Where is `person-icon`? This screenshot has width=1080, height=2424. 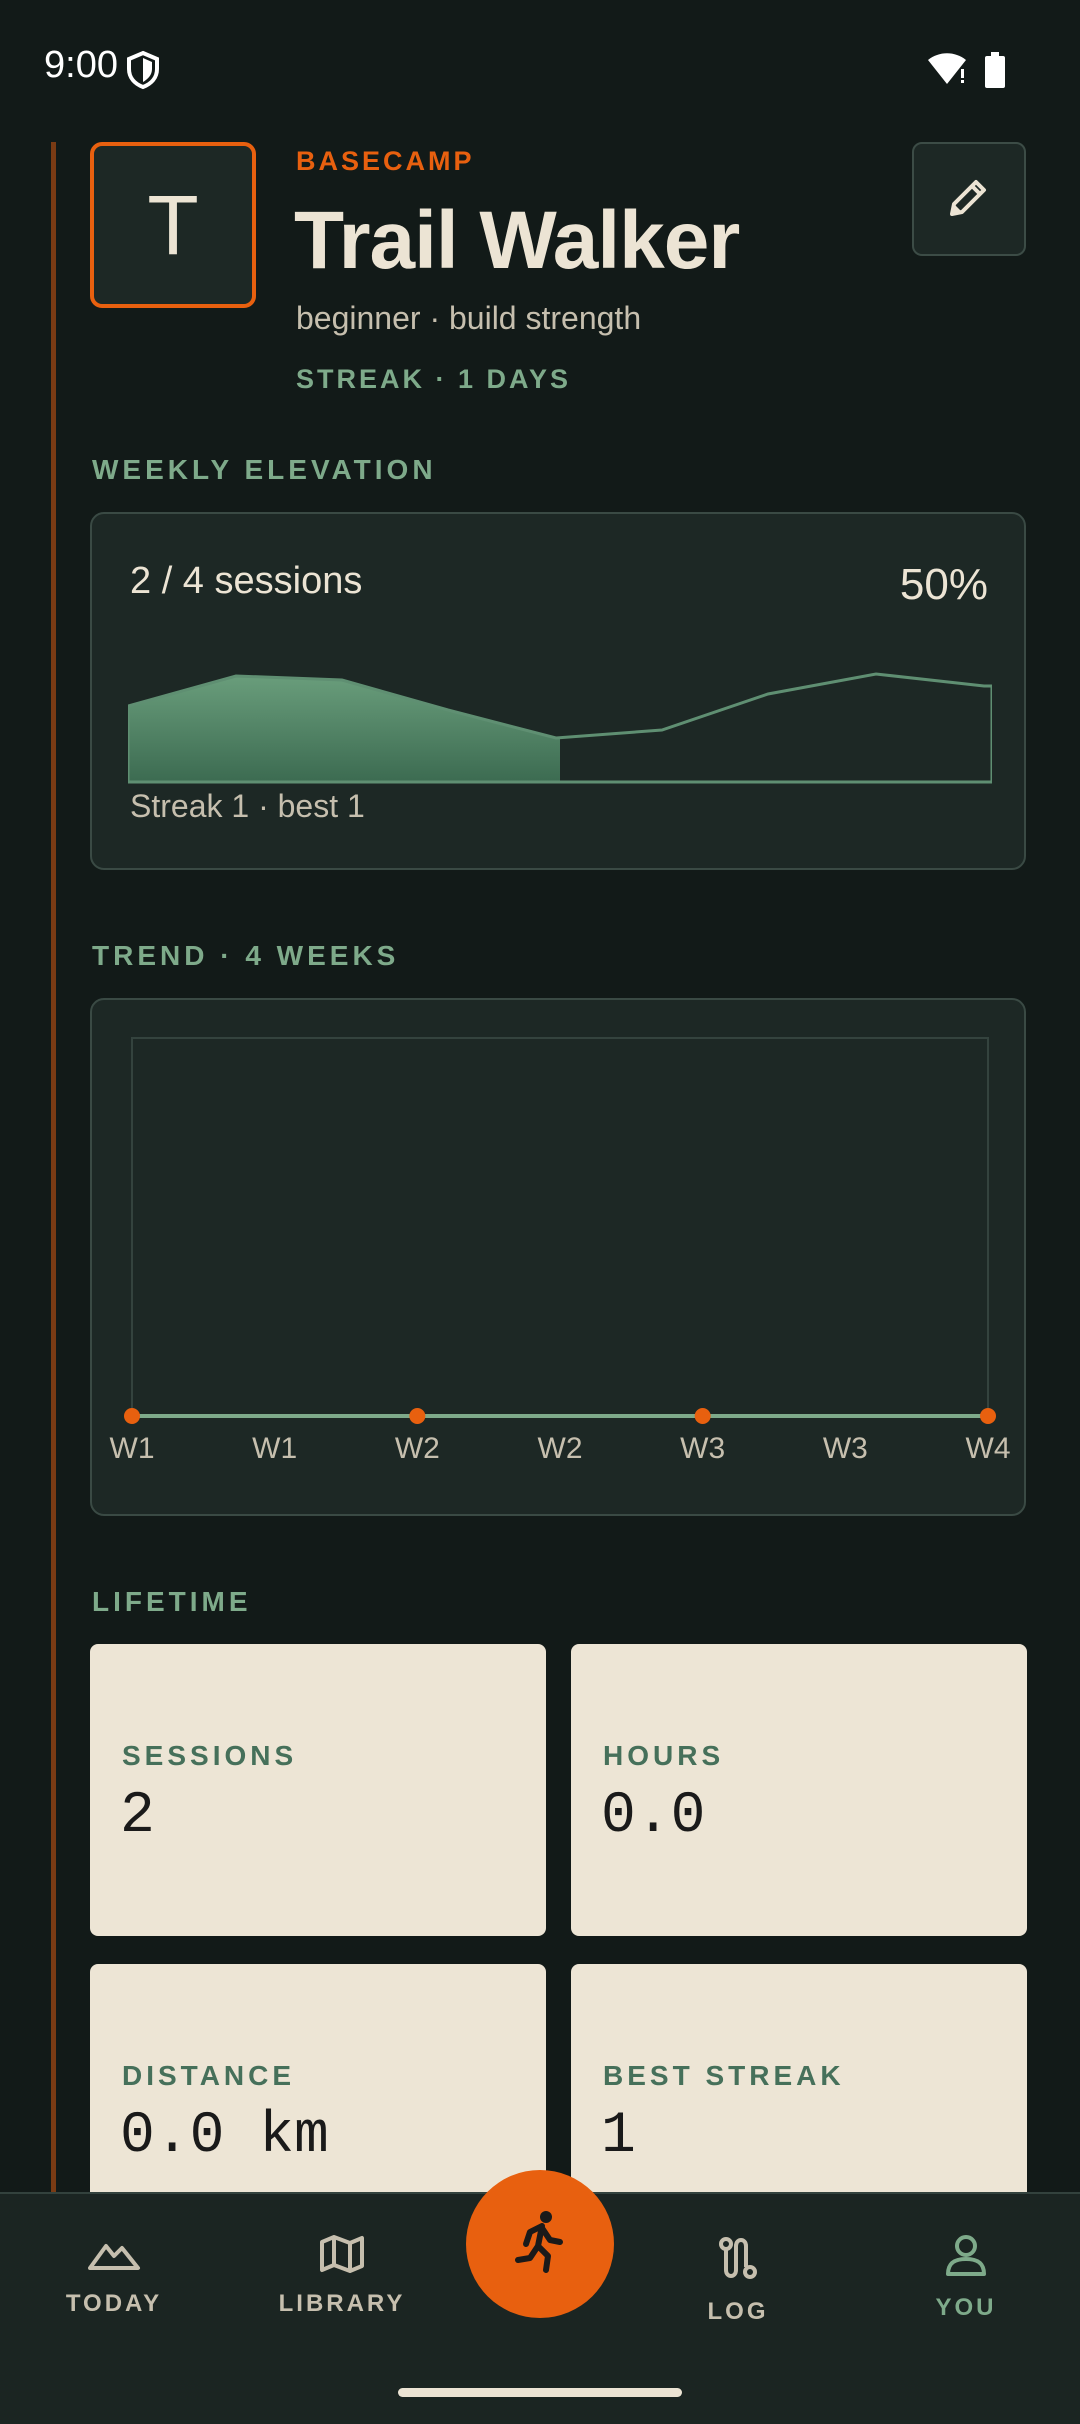
person-icon is located at coordinates (966, 2256).